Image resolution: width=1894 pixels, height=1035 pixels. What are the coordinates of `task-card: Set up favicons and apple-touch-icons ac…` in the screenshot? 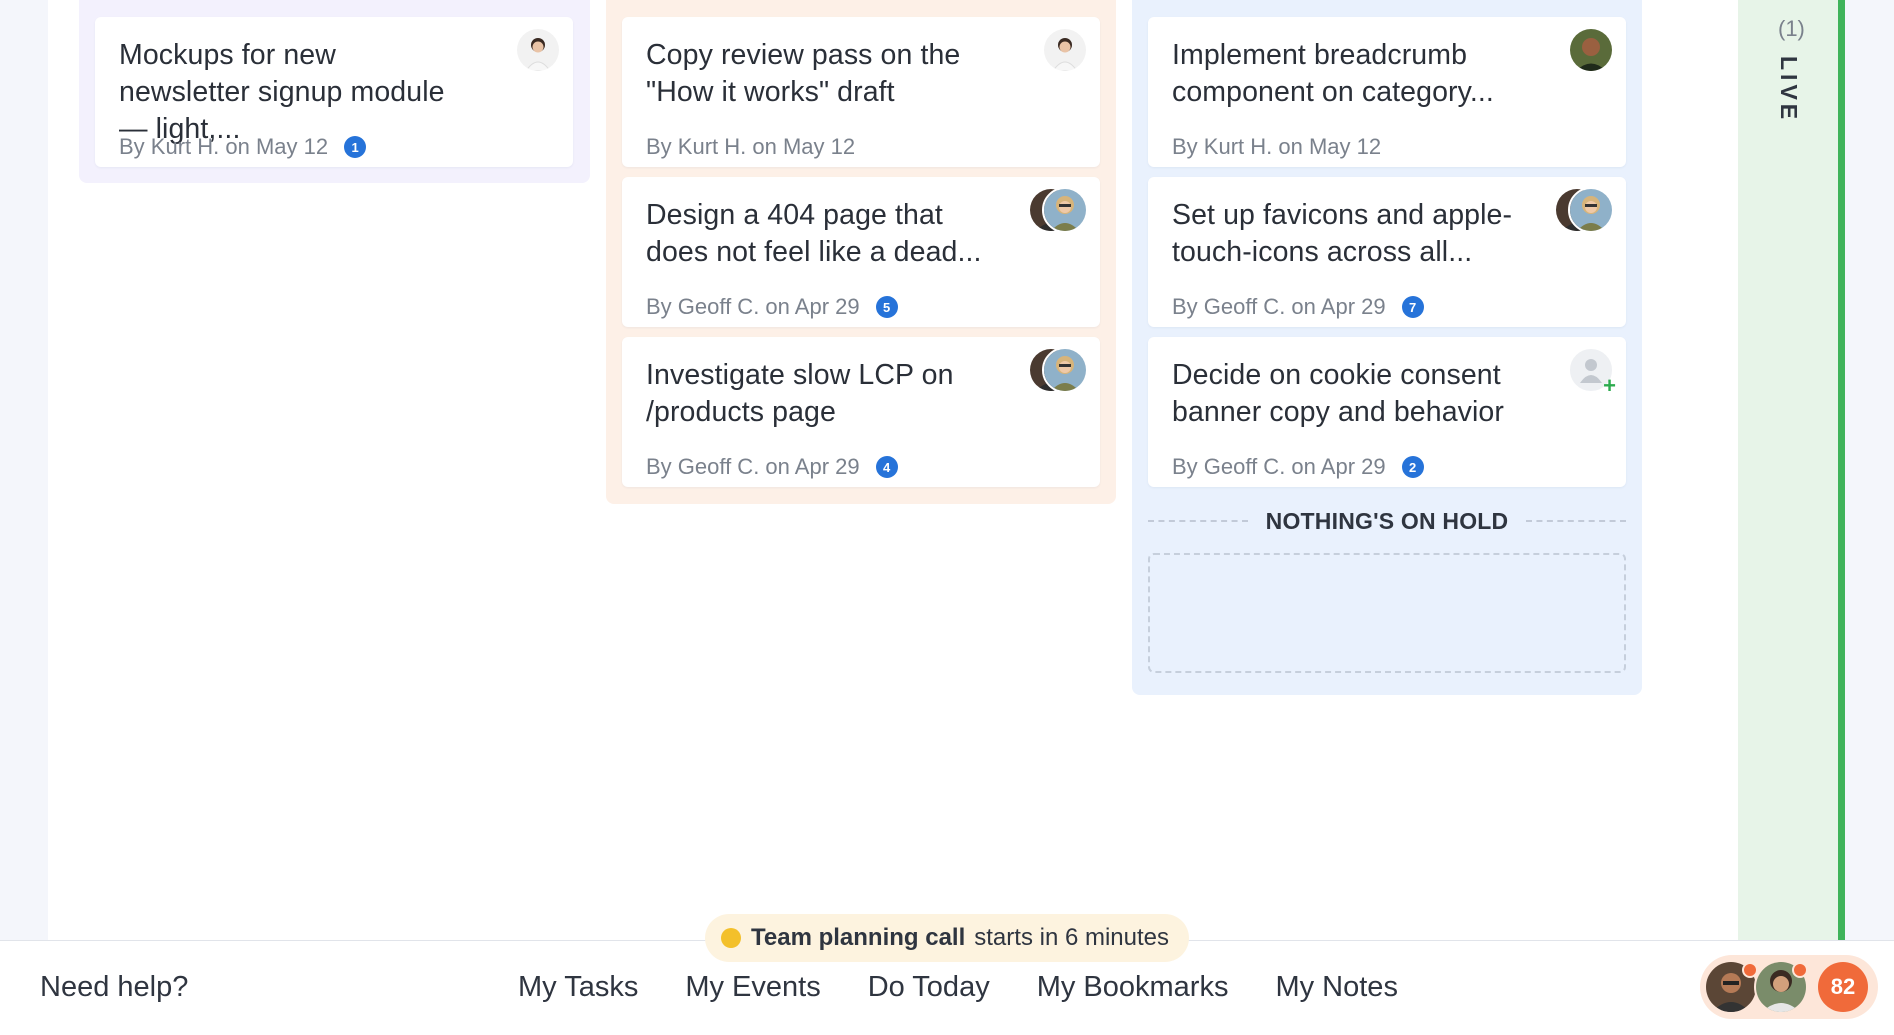 It's located at (1387, 252).